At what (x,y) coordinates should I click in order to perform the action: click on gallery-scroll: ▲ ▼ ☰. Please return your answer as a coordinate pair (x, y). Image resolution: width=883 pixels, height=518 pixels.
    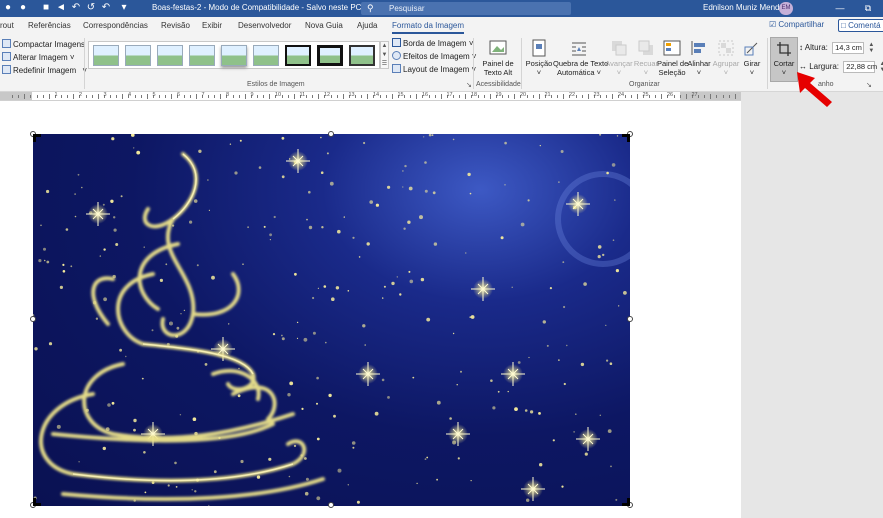
    Looking at the image, I should click on (384, 55).